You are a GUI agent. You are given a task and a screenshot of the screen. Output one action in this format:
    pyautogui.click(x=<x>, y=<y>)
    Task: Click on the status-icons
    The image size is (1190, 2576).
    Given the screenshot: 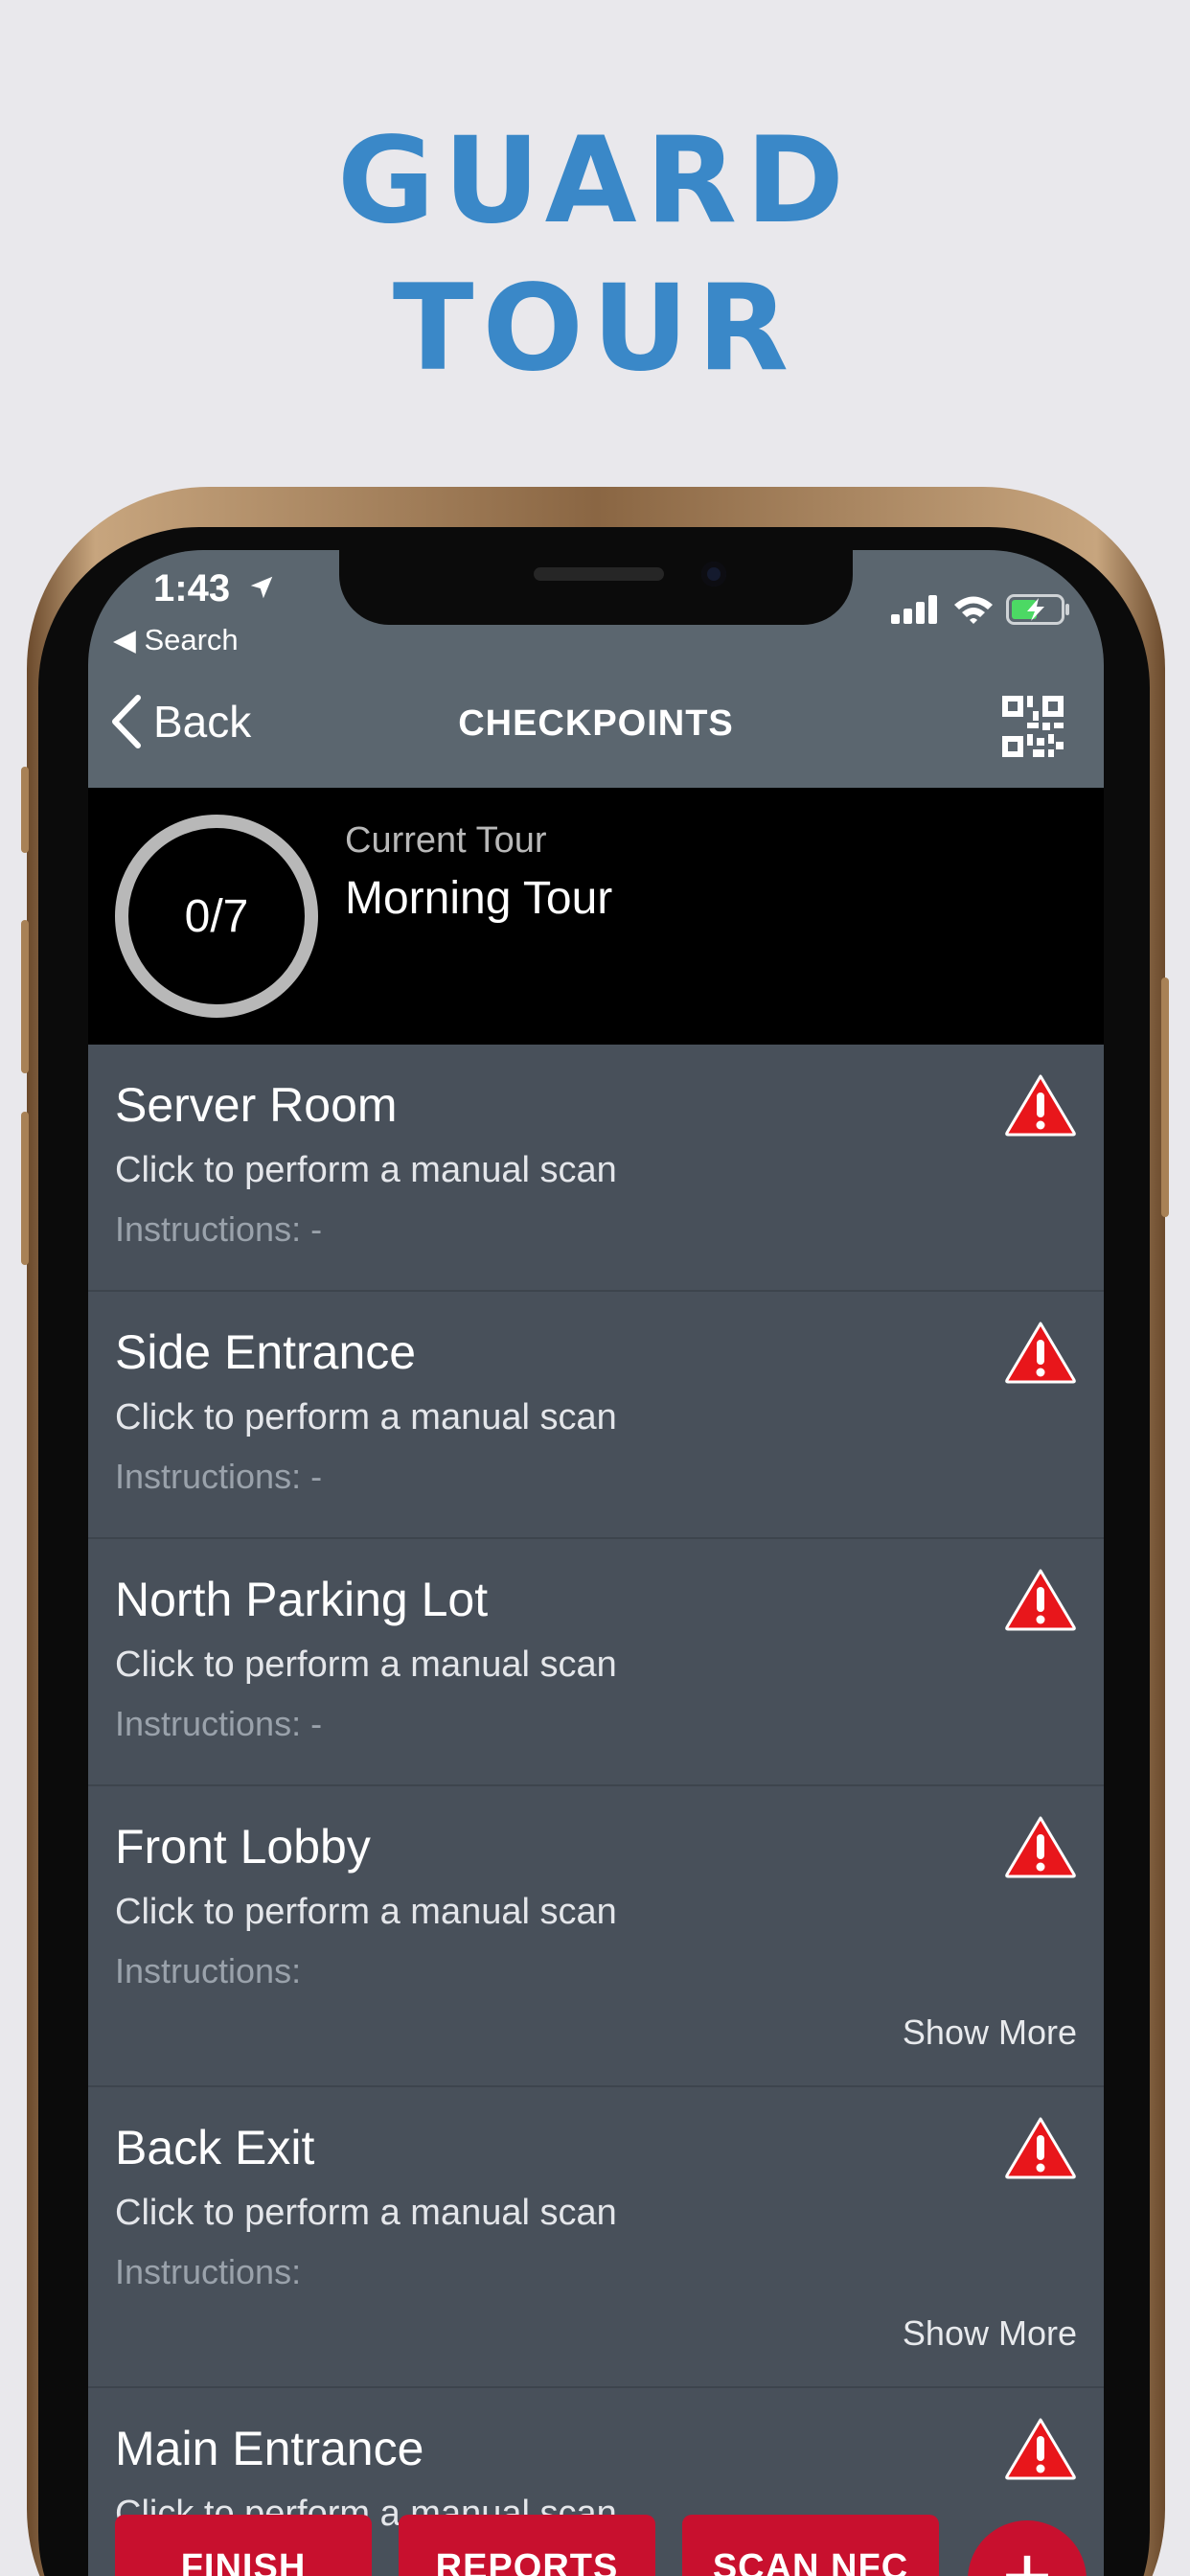 What is the action you would take?
    pyautogui.click(x=981, y=609)
    